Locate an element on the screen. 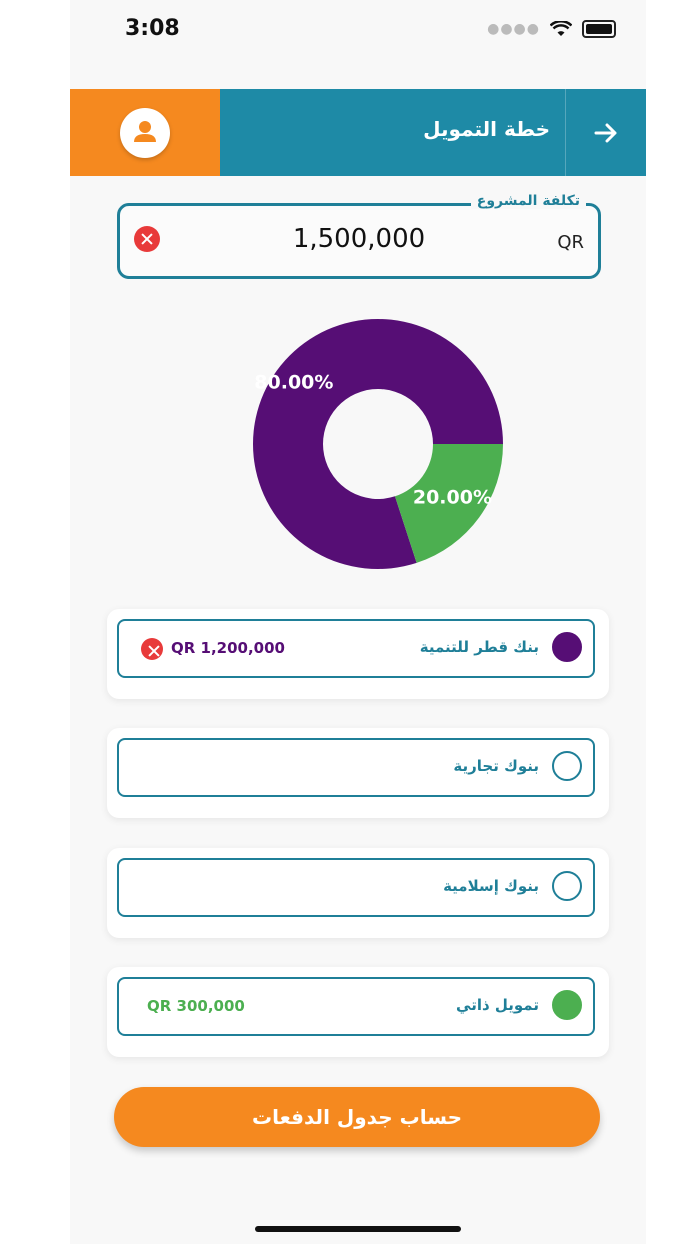  financing-donut-chart: 80.00% 20.00% is located at coordinates (378, 444).